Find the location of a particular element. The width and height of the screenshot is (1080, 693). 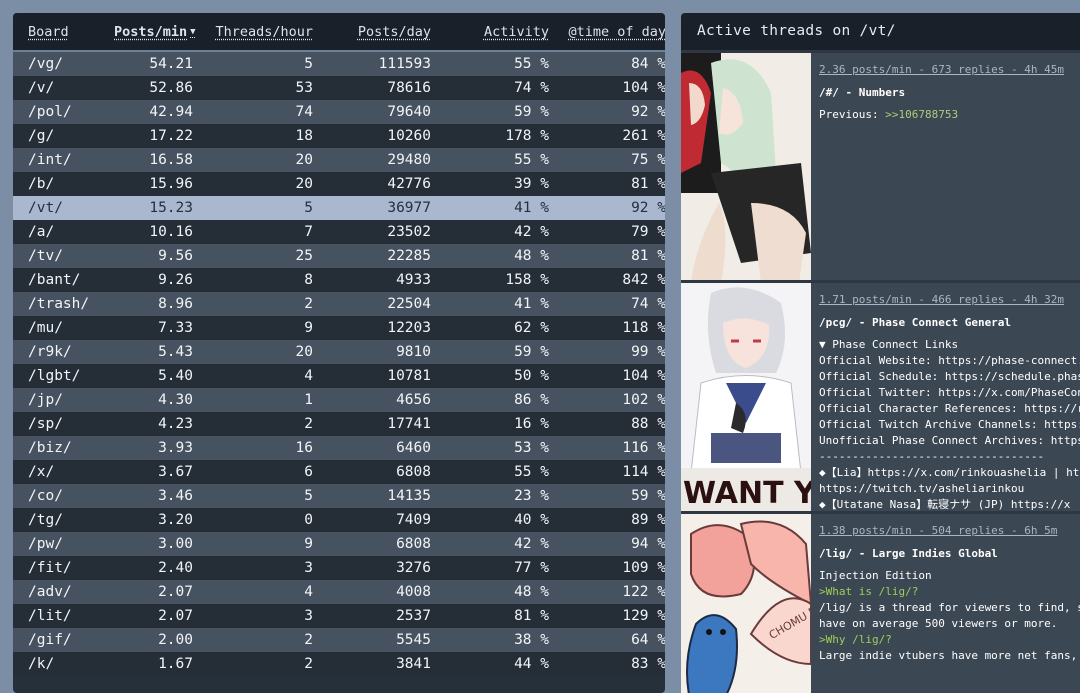

previous-thread-link: >>106788753 is located at coordinates (921, 114).